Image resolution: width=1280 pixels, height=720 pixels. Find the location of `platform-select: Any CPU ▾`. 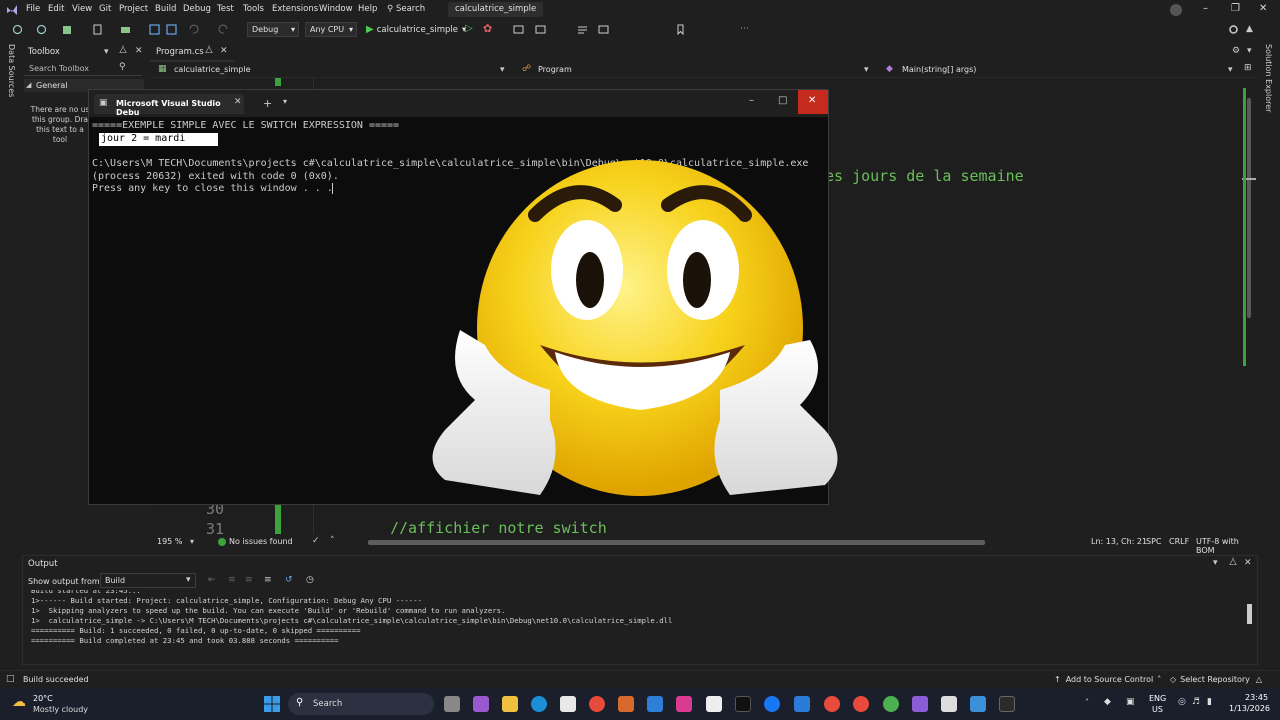

platform-select: Any CPU ▾ is located at coordinates (331, 29).